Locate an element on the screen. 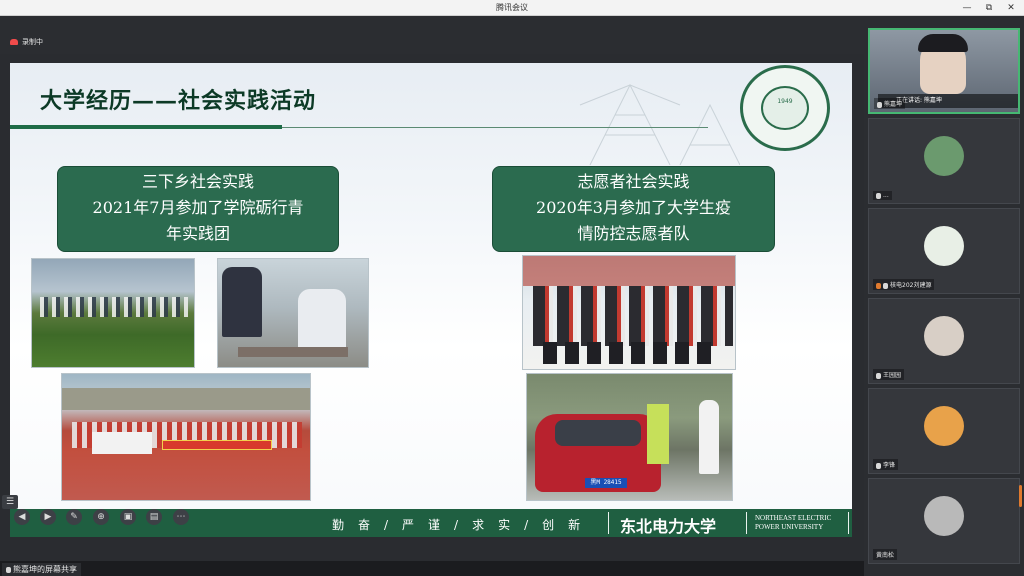 The width and height of the screenshot is (1024, 576). seal-inner-ring: 1949 is located at coordinates (785, 108).